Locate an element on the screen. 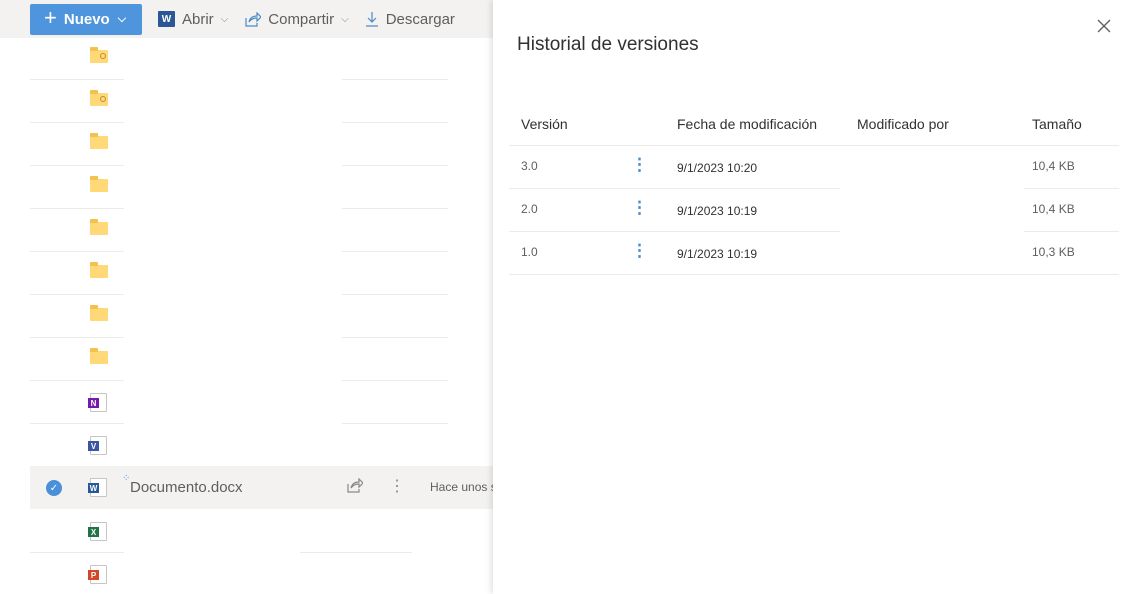  powerpoint-icon: P is located at coordinates (97, 574).